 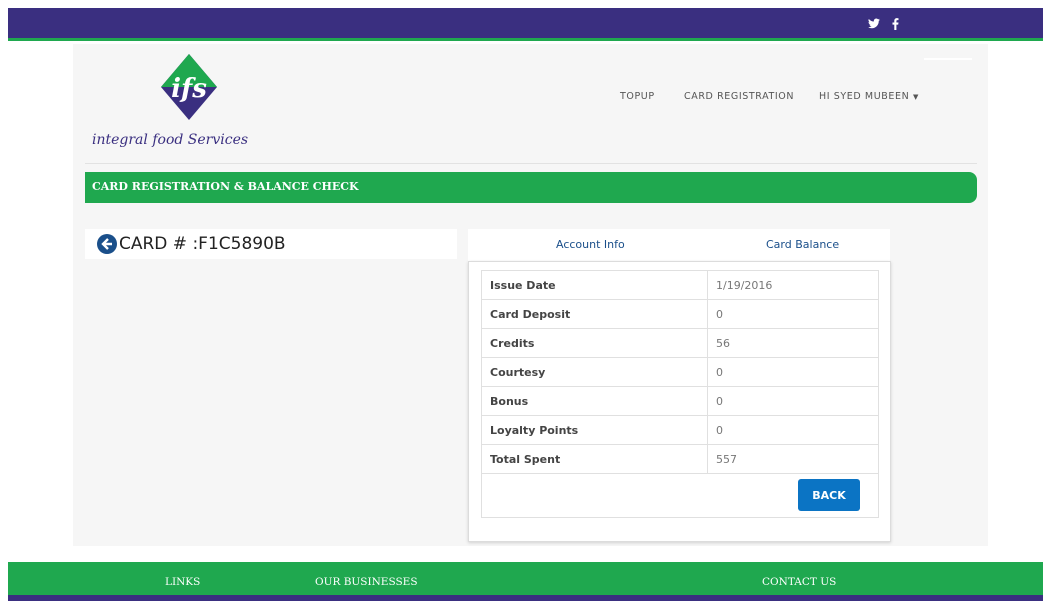 What do you see at coordinates (107, 244) in the screenshot?
I see `back-arrow-icon` at bounding box center [107, 244].